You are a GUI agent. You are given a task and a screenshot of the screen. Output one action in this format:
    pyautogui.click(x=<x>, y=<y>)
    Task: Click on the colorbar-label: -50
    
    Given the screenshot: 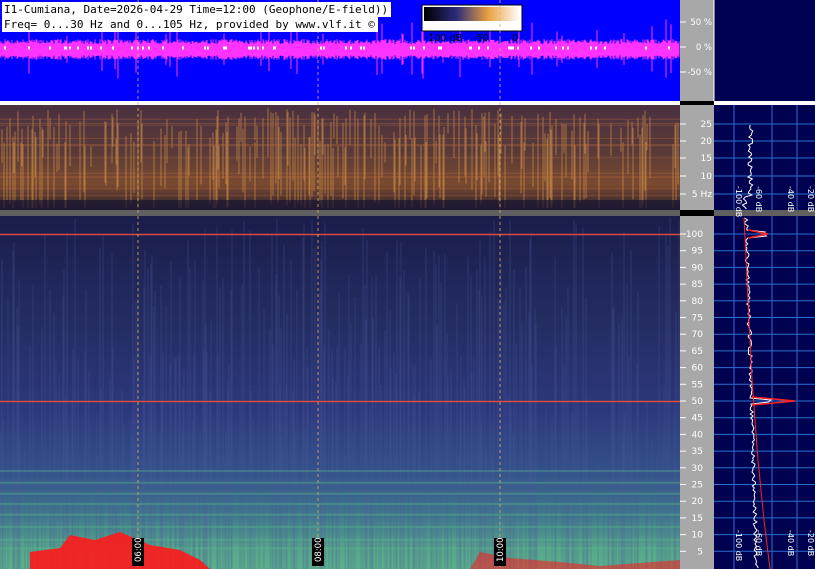 What is the action you would take?
    pyautogui.click(x=481, y=38)
    